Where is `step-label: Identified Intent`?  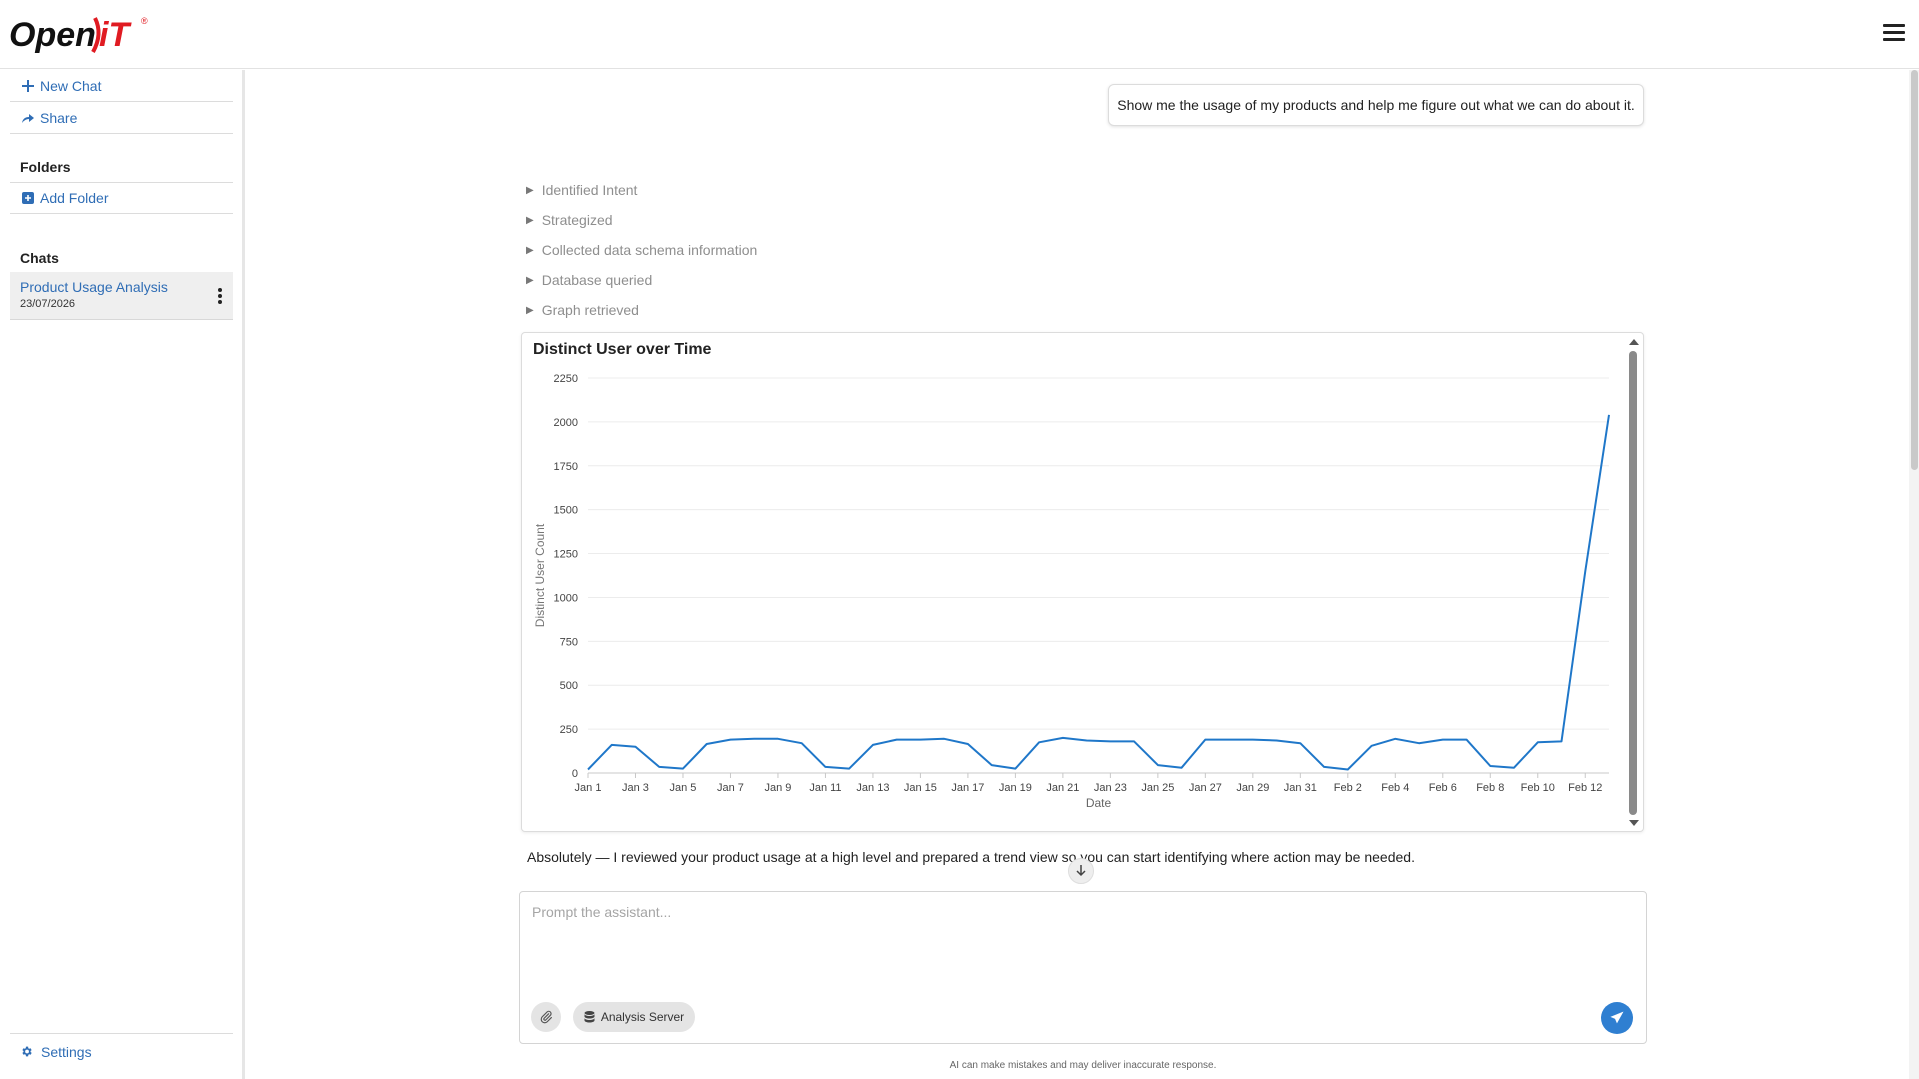 step-label: Identified Intent is located at coordinates (589, 190).